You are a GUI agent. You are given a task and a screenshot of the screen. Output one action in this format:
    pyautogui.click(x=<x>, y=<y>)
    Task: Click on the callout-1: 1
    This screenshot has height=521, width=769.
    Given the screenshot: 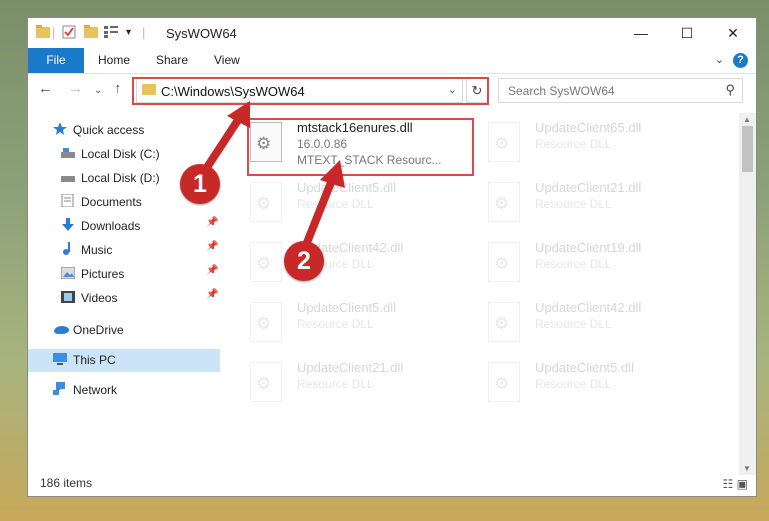 What is the action you would take?
    pyautogui.click(x=200, y=184)
    